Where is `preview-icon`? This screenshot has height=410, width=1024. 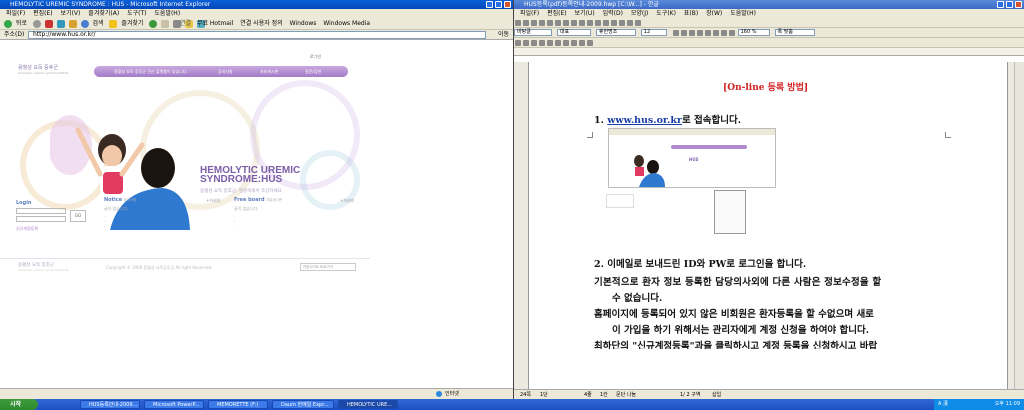 preview-icon is located at coordinates (550, 23).